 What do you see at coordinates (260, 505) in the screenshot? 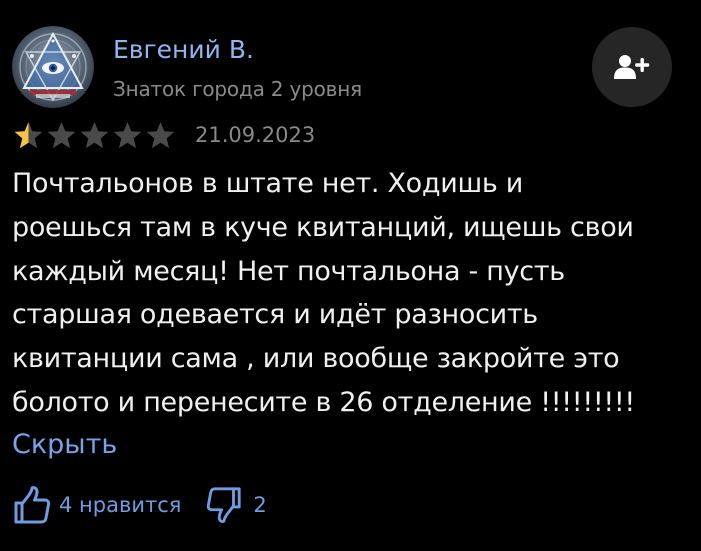
I see `dislike-count: 2` at bounding box center [260, 505].